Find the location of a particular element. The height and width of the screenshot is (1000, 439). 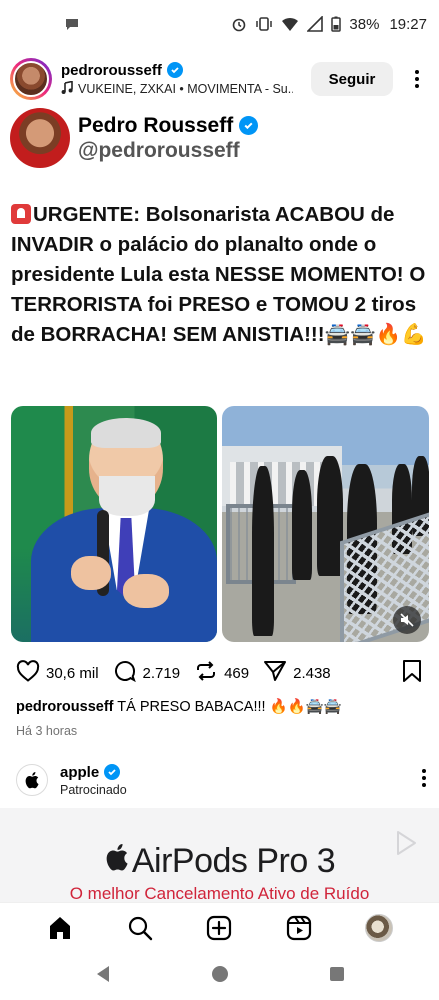

home-icon is located at coordinates (60, 928).